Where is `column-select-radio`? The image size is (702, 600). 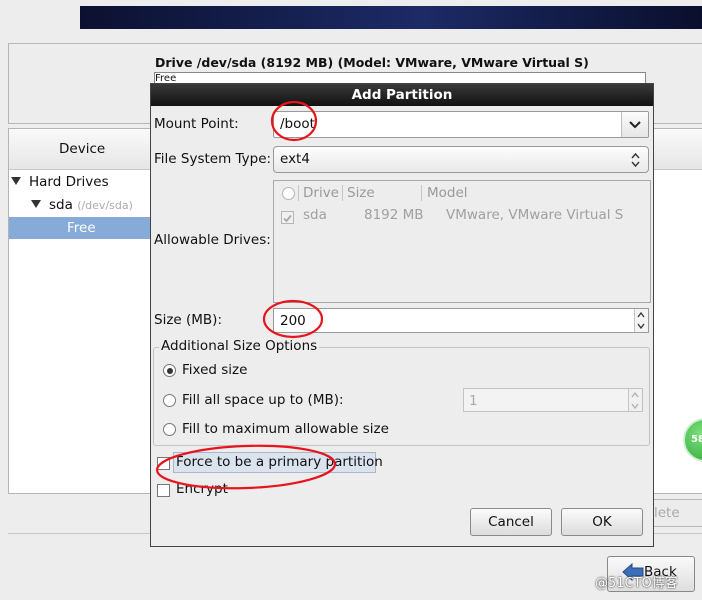 column-select-radio is located at coordinates (288, 193).